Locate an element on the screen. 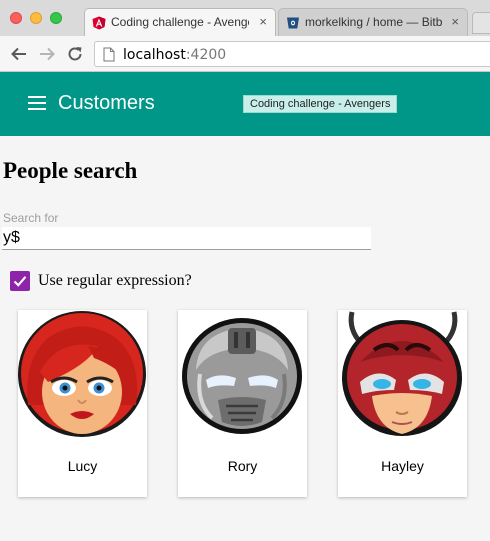 The width and height of the screenshot is (490, 541). reload-button is located at coordinates (75, 54).